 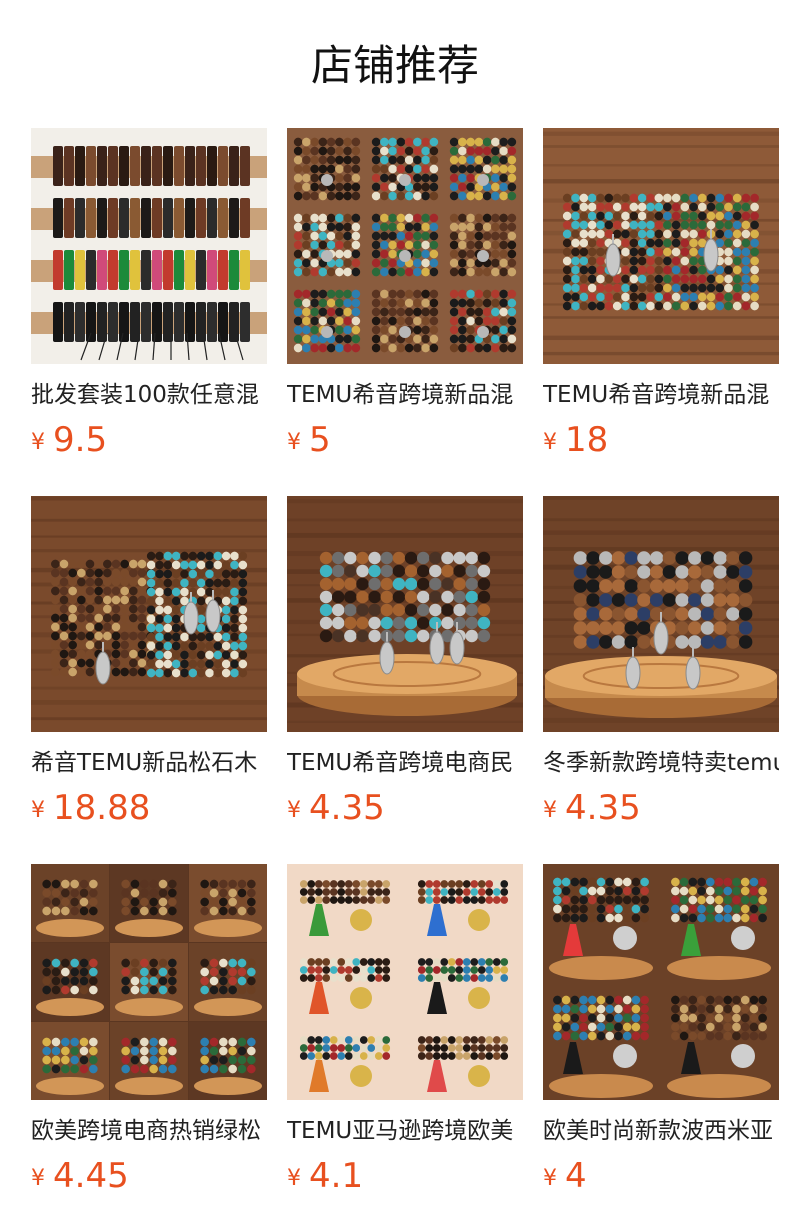 What do you see at coordinates (587, 440) in the screenshot?
I see `price-amount: 18` at bounding box center [587, 440].